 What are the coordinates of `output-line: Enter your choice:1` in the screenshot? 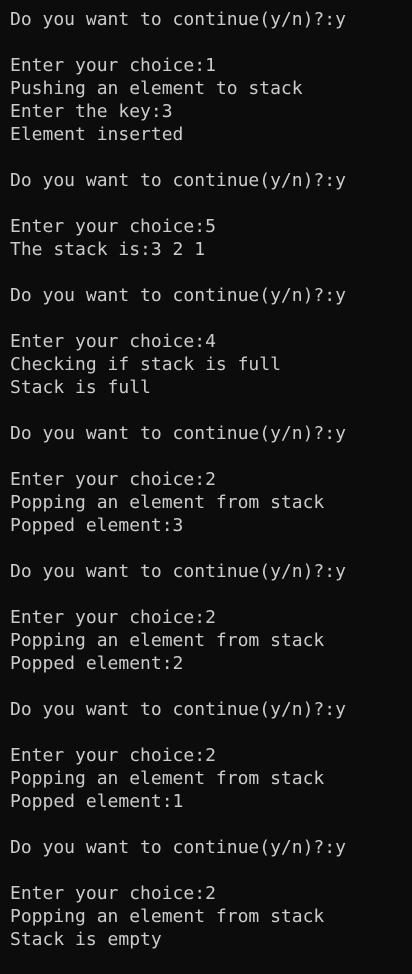 It's located at (113, 65).